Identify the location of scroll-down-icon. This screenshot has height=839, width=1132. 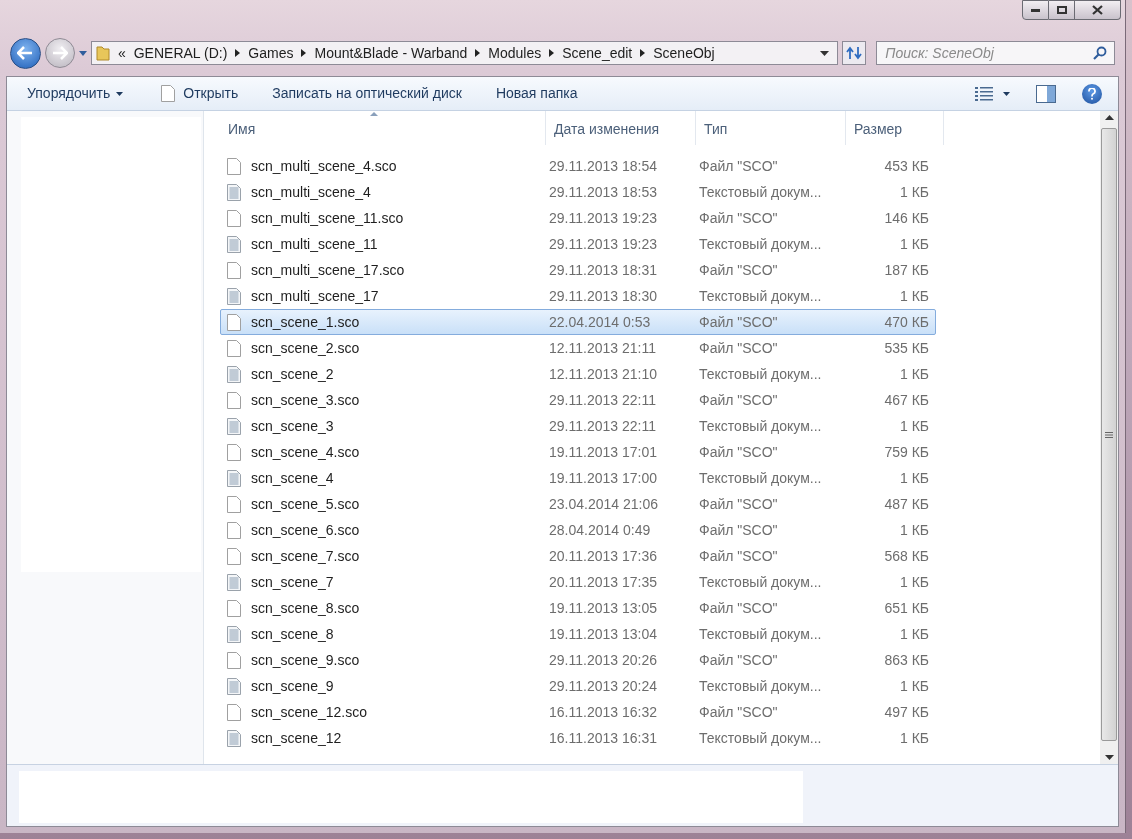
(1109, 757).